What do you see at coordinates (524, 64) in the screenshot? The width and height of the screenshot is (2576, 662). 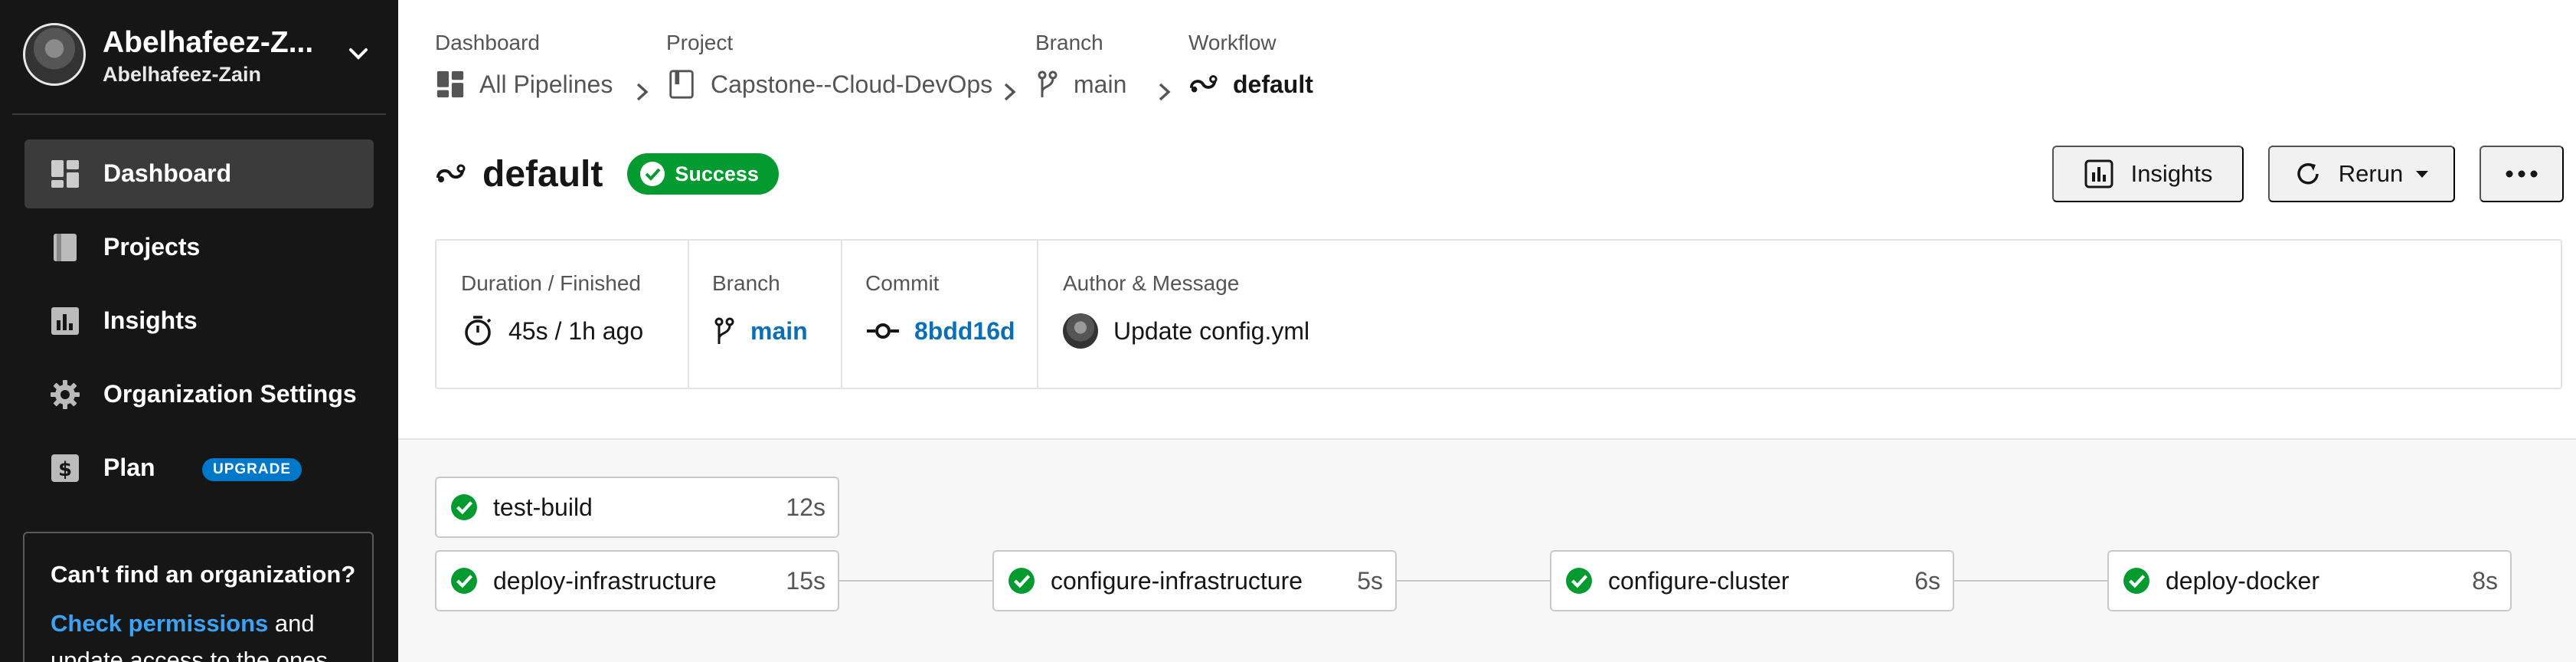 I see `breadcrumb-dashboard: Dashboard All Pipelines` at bounding box center [524, 64].